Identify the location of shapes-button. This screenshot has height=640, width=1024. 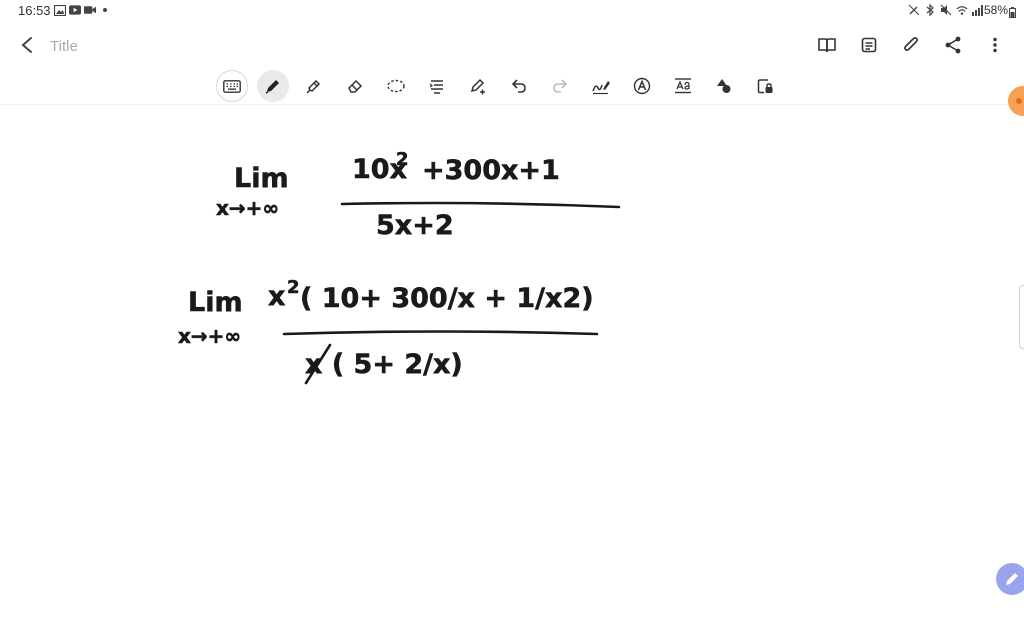
(724, 86).